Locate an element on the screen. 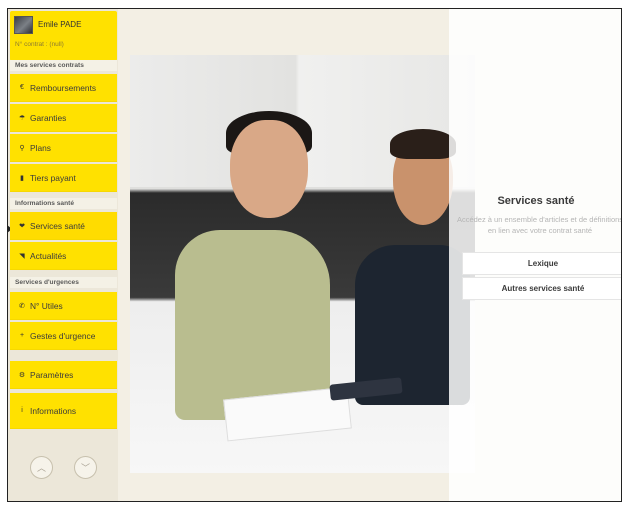  heart-icon: ❤ is located at coordinates (22, 226).